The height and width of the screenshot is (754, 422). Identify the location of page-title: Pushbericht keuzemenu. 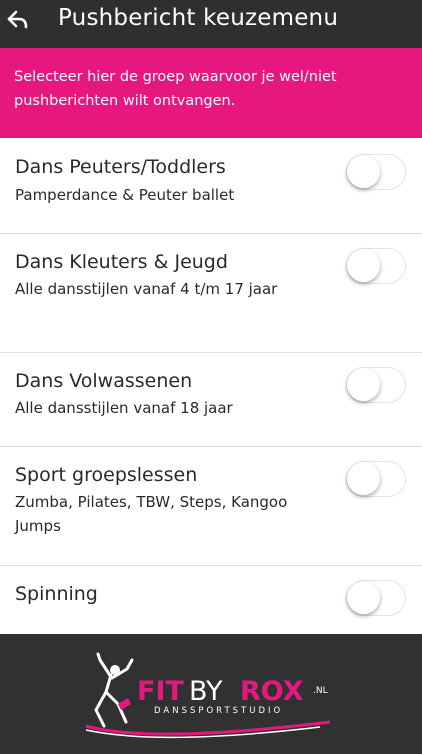
(198, 18).